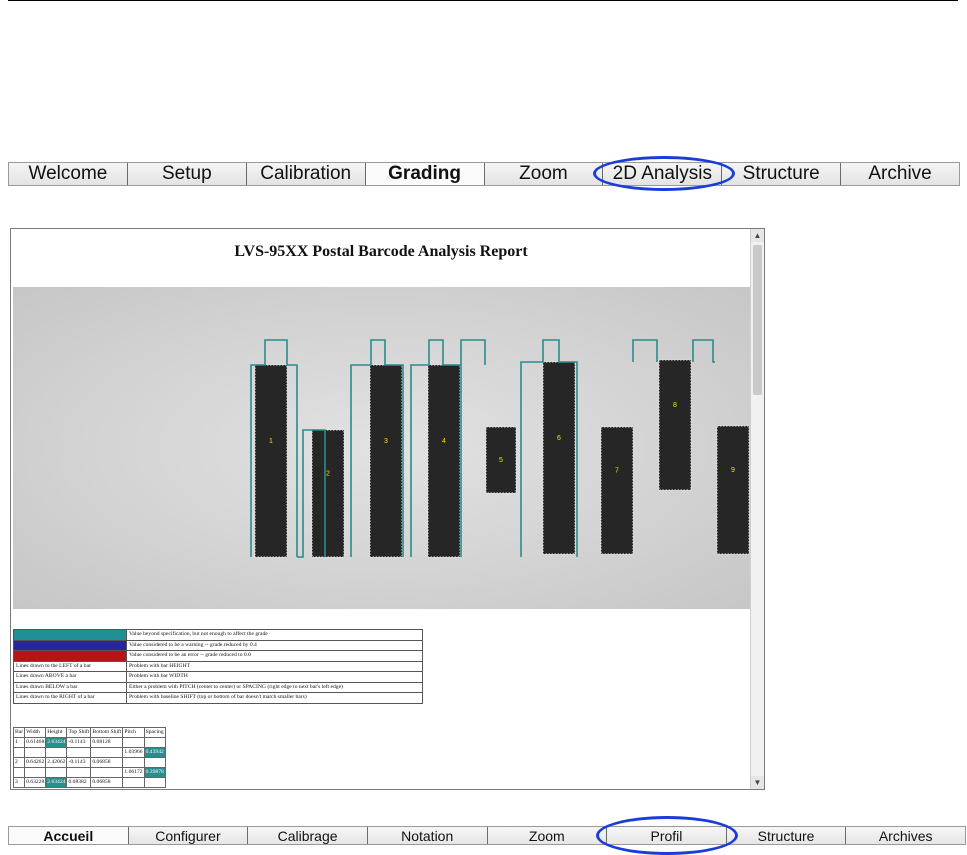 This screenshot has height=855, width=967. Describe the element at coordinates (35, 742) in the screenshot. I see `table-cell: 0.61468` at that location.